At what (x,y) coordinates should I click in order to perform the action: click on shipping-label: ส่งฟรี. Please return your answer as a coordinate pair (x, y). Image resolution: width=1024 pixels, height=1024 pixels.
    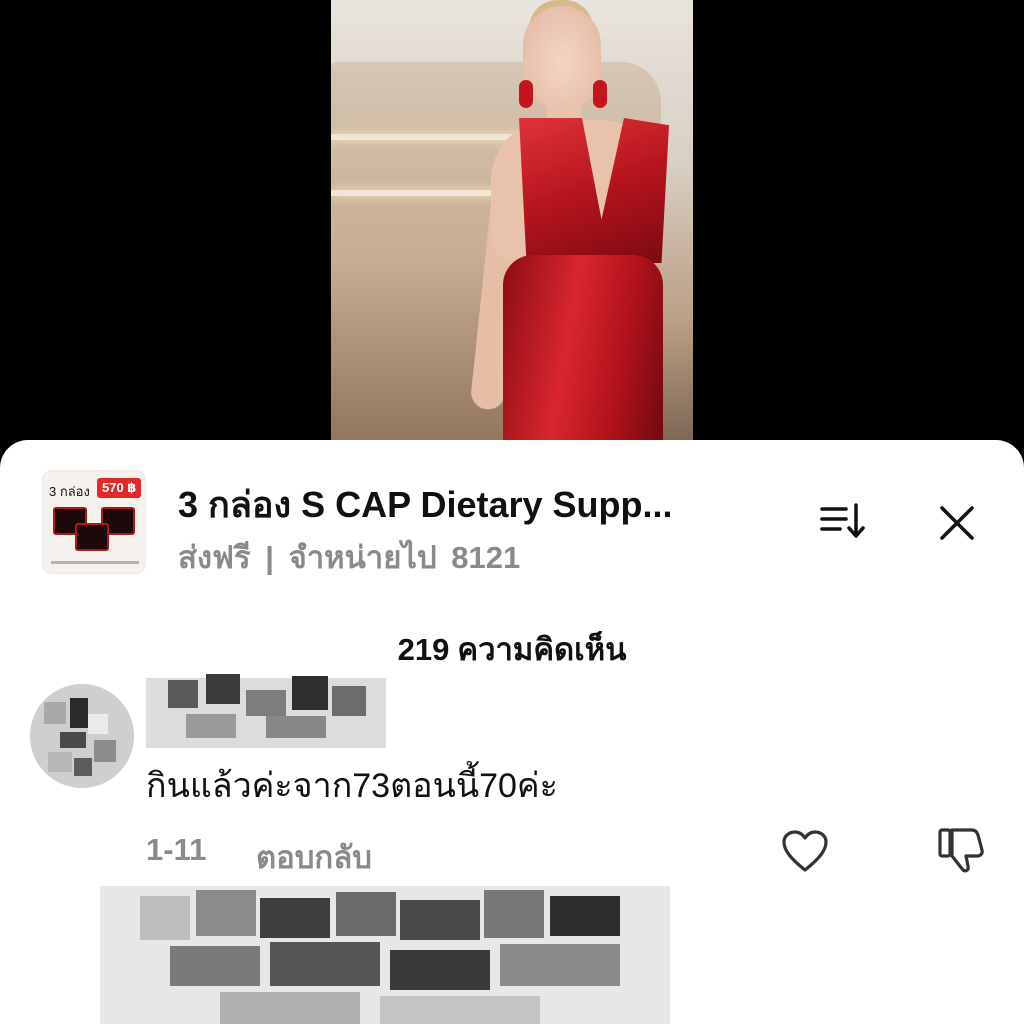
    Looking at the image, I should click on (214, 557).